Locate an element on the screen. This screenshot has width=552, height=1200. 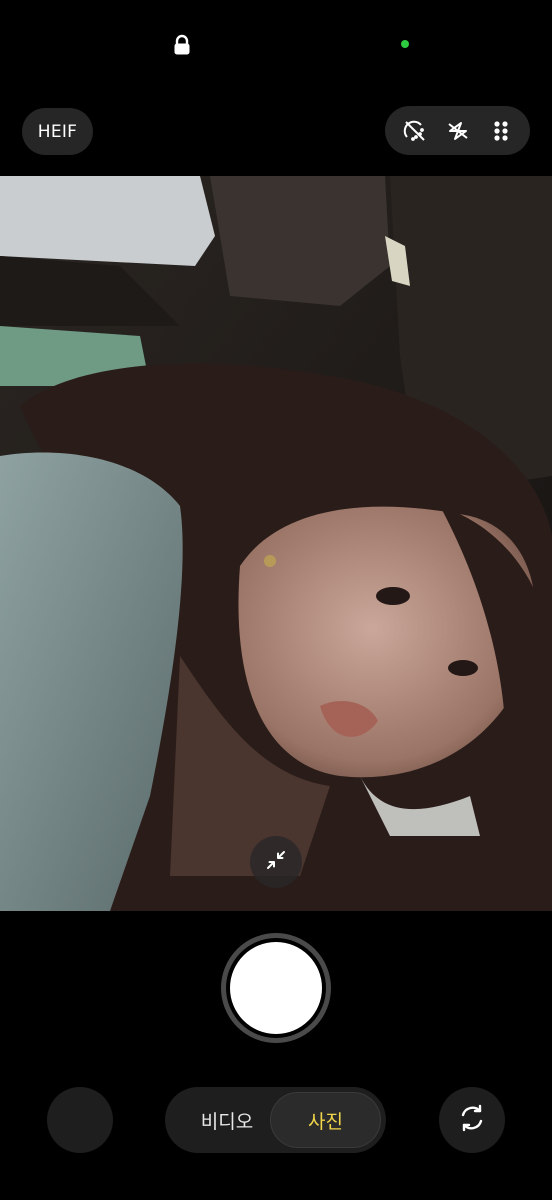
camera-toolbar is located at coordinates (457, 130).